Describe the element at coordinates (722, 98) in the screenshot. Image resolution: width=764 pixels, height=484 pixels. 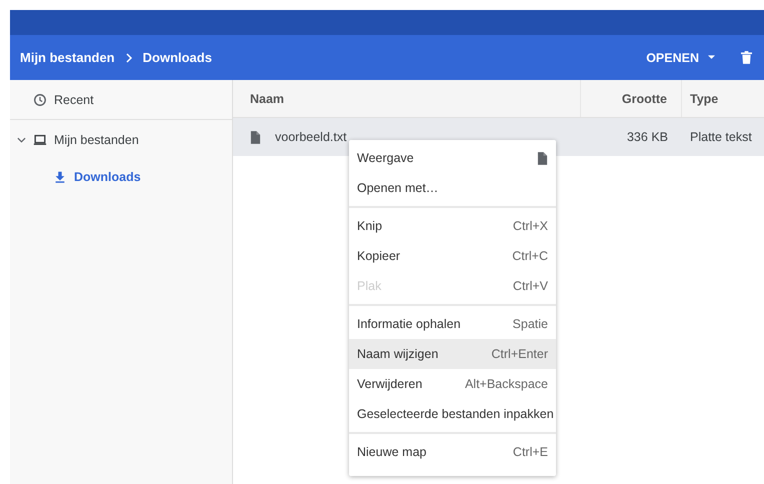
I see `column-header: Type` at that location.